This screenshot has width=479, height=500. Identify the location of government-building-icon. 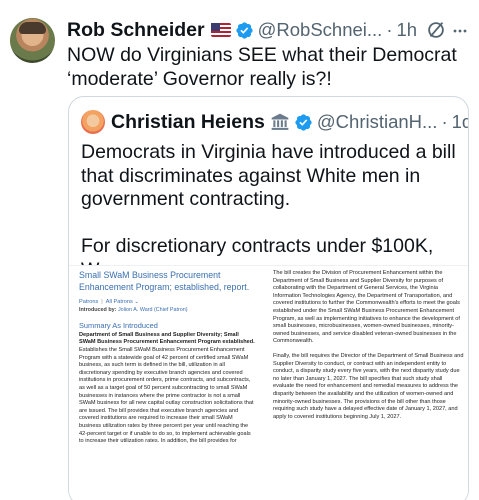
(280, 122).